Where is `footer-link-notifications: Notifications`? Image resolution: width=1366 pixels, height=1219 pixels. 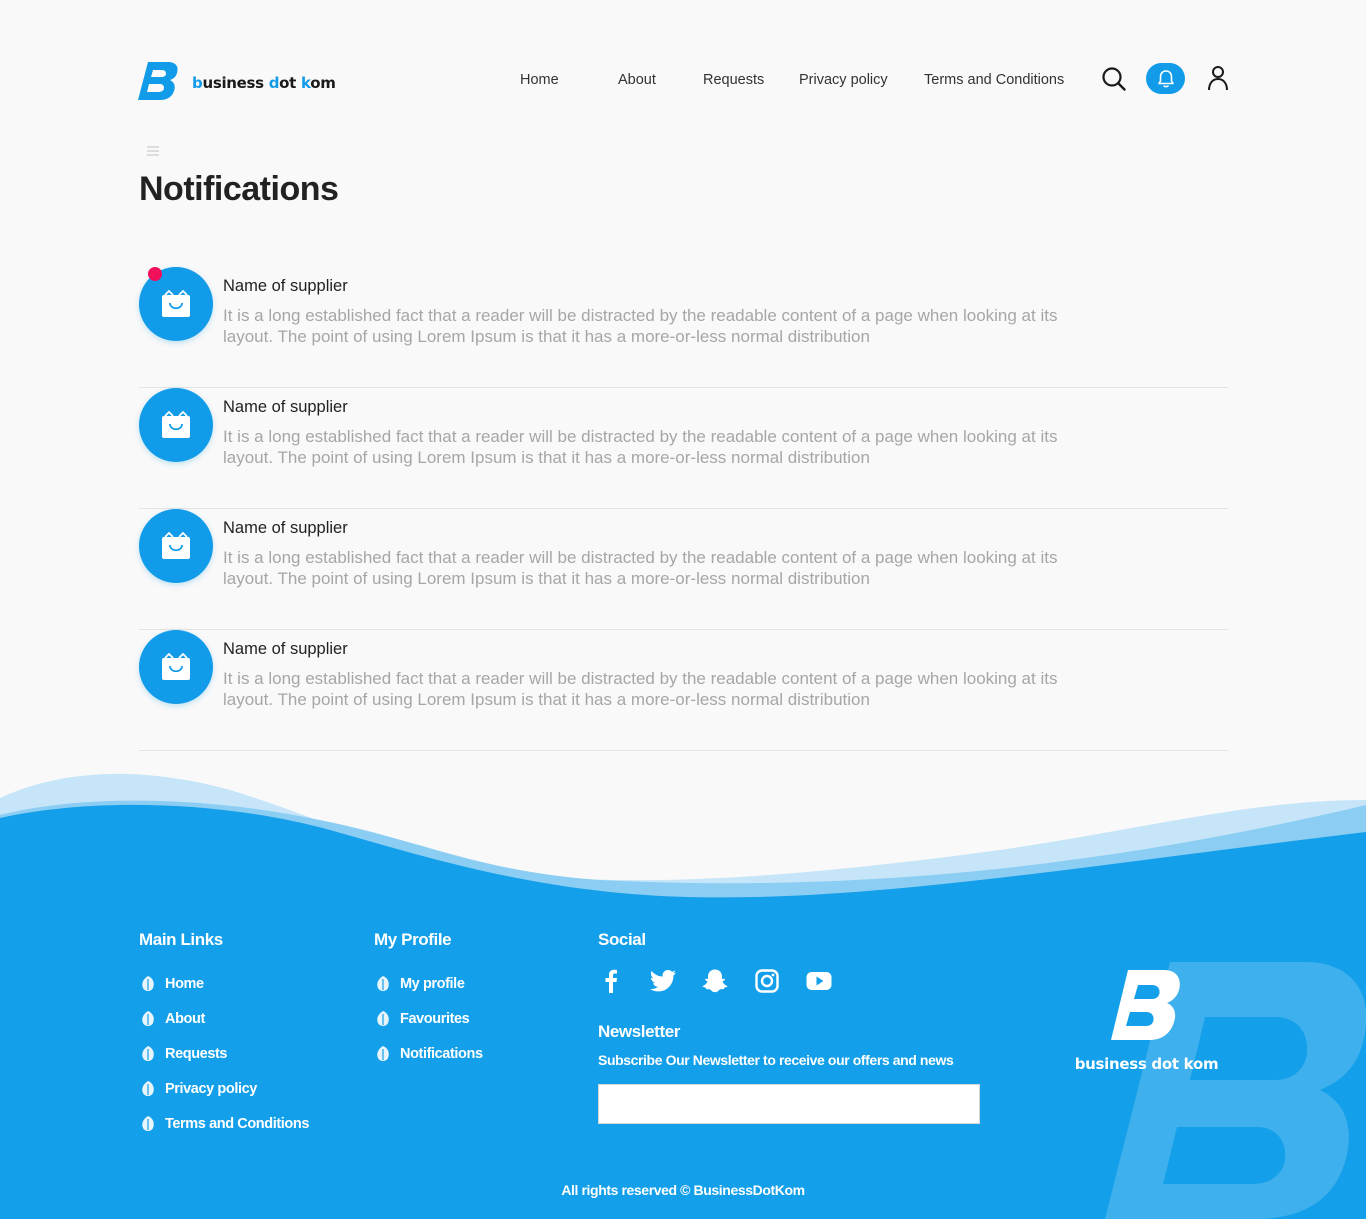 footer-link-notifications: Notifications is located at coordinates (428, 1063).